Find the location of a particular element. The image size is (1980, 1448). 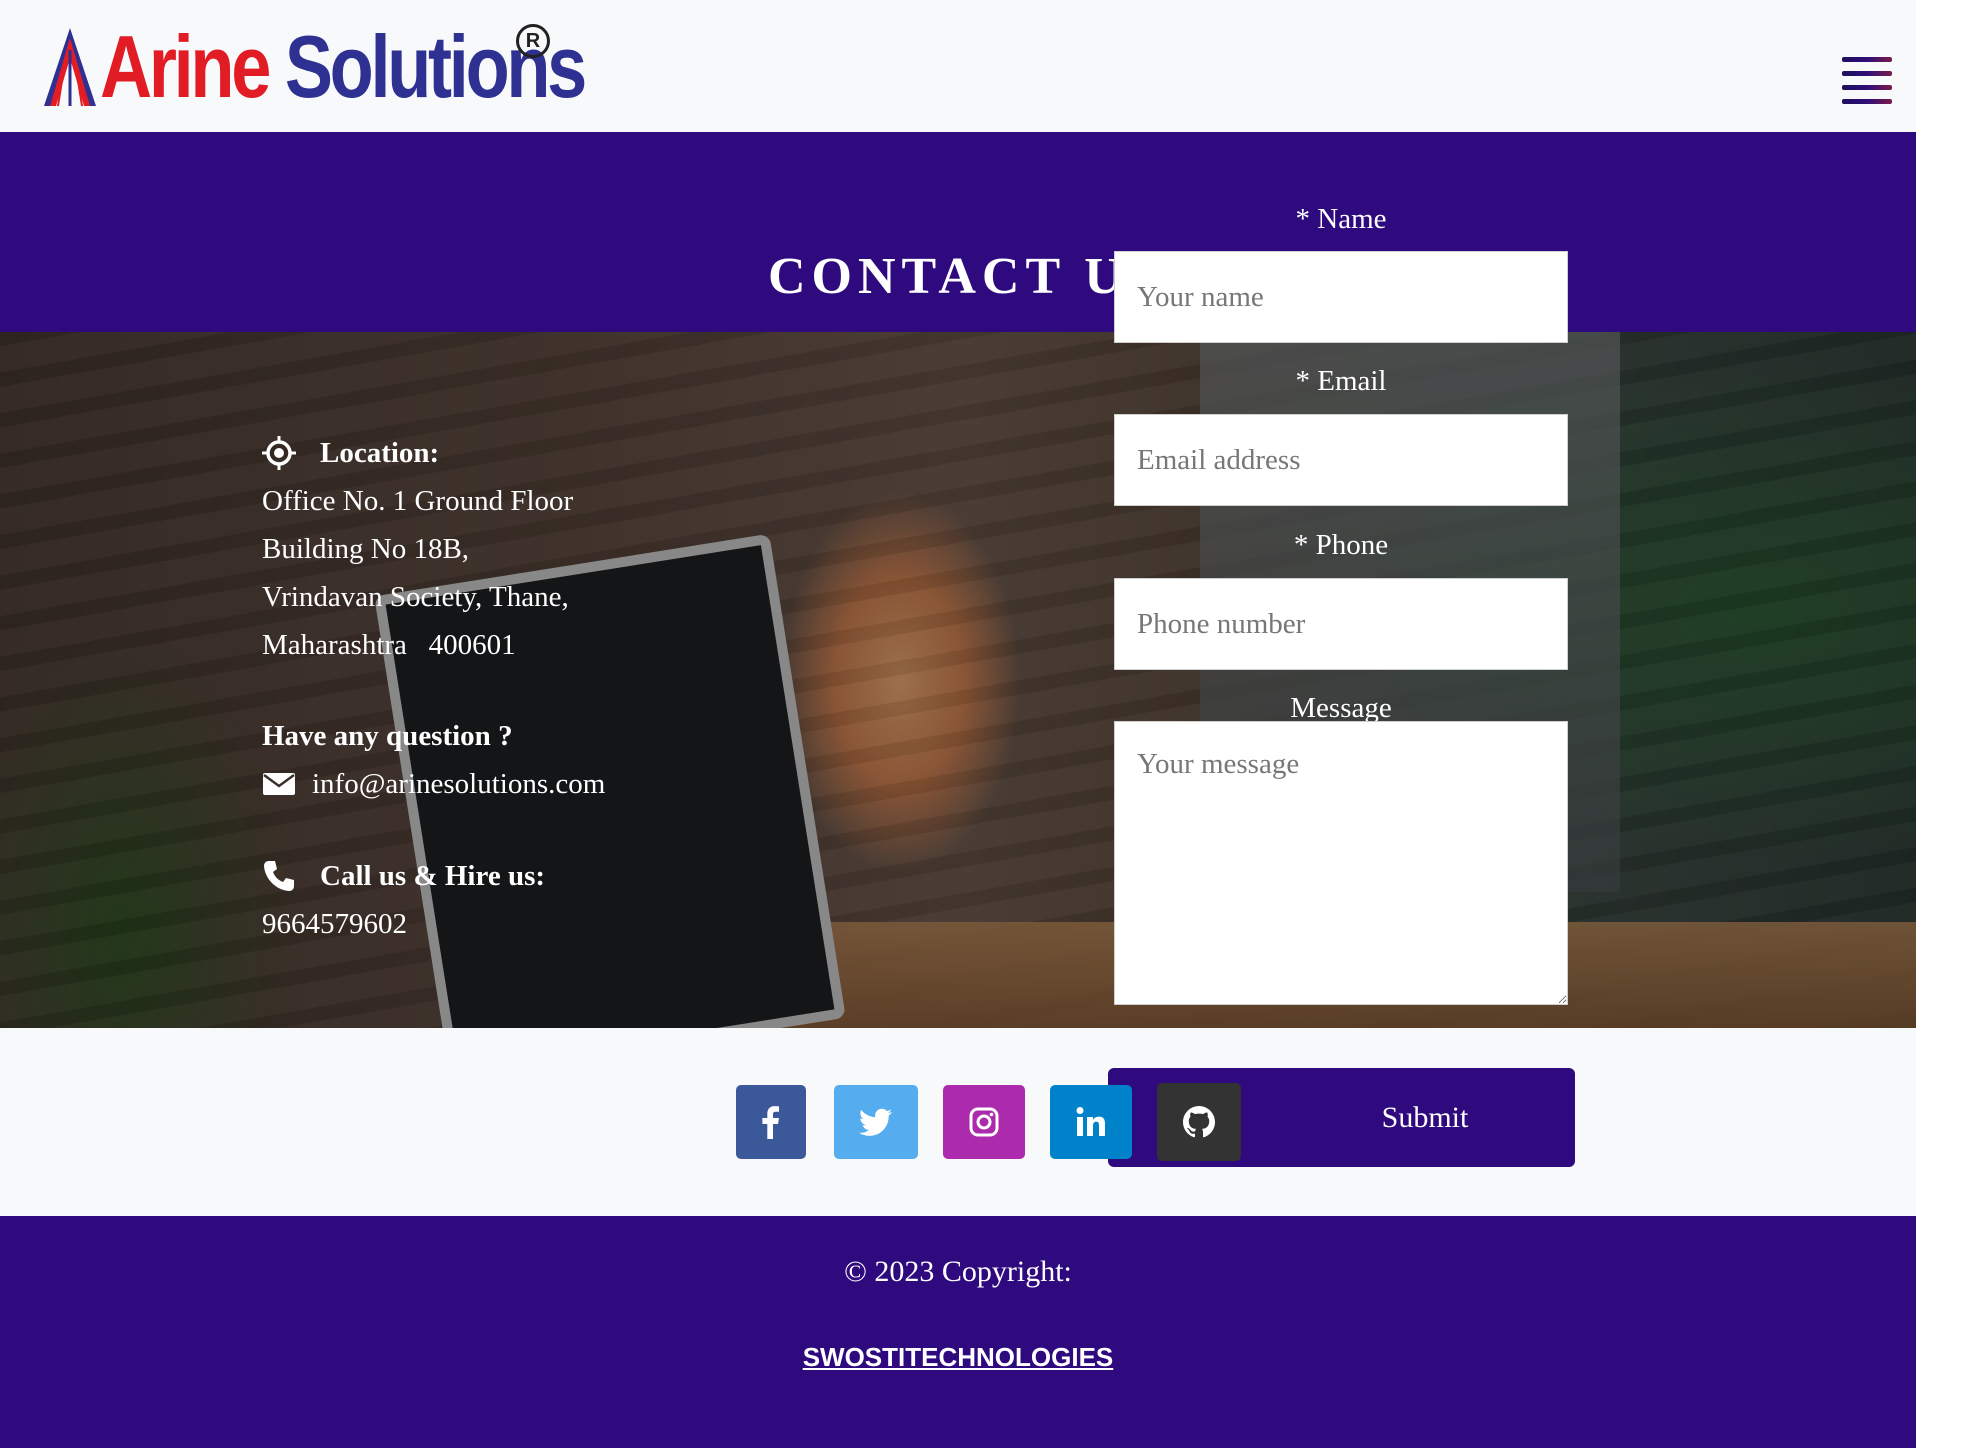

address-line: Vrindavan Society, Thane, is located at coordinates (415, 597).